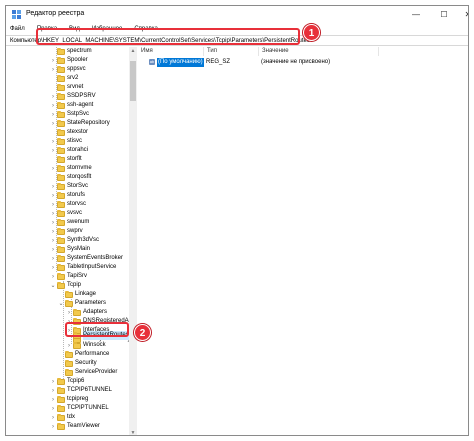 The width and height of the screenshot is (474, 441). What do you see at coordinates (133, 51) in the screenshot?
I see `scroll-up-icon: ▲` at bounding box center [133, 51].